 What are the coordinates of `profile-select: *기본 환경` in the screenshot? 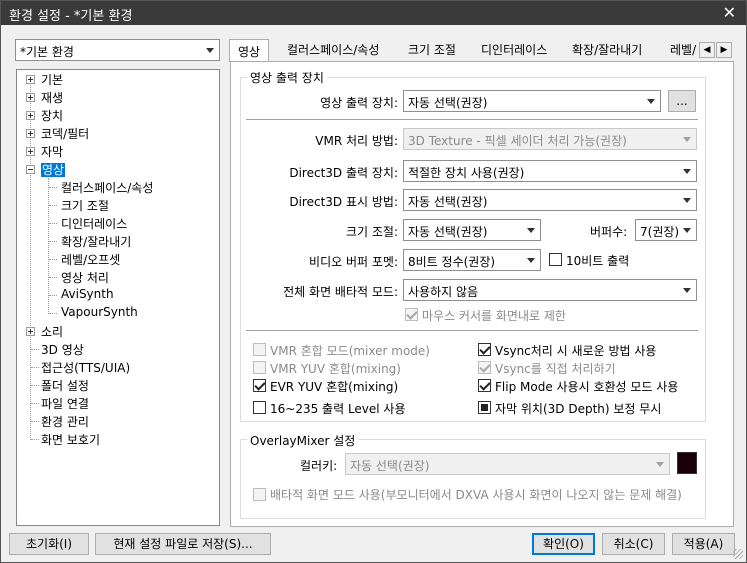 It's located at (117, 50).